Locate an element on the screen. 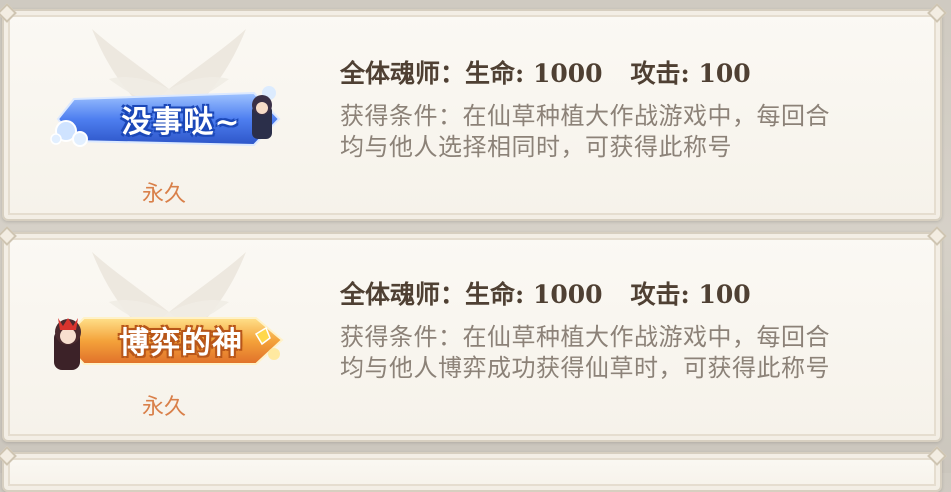 The width and height of the screenshot is (951, 492). obtain-condition: 获得条件：在仙草种植大作战游戏中，每回合均与他人选择相同时，可获得此称号 is located at coordinates (585, 131).